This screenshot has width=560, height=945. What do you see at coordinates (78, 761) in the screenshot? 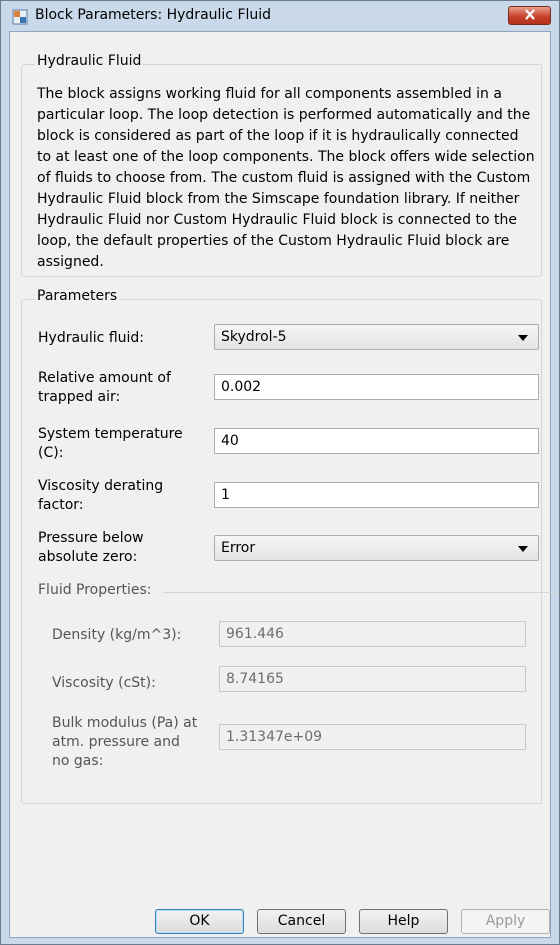
I see `bulk-modulus-label-line3: no gas:` at bounding box center [78, 761].